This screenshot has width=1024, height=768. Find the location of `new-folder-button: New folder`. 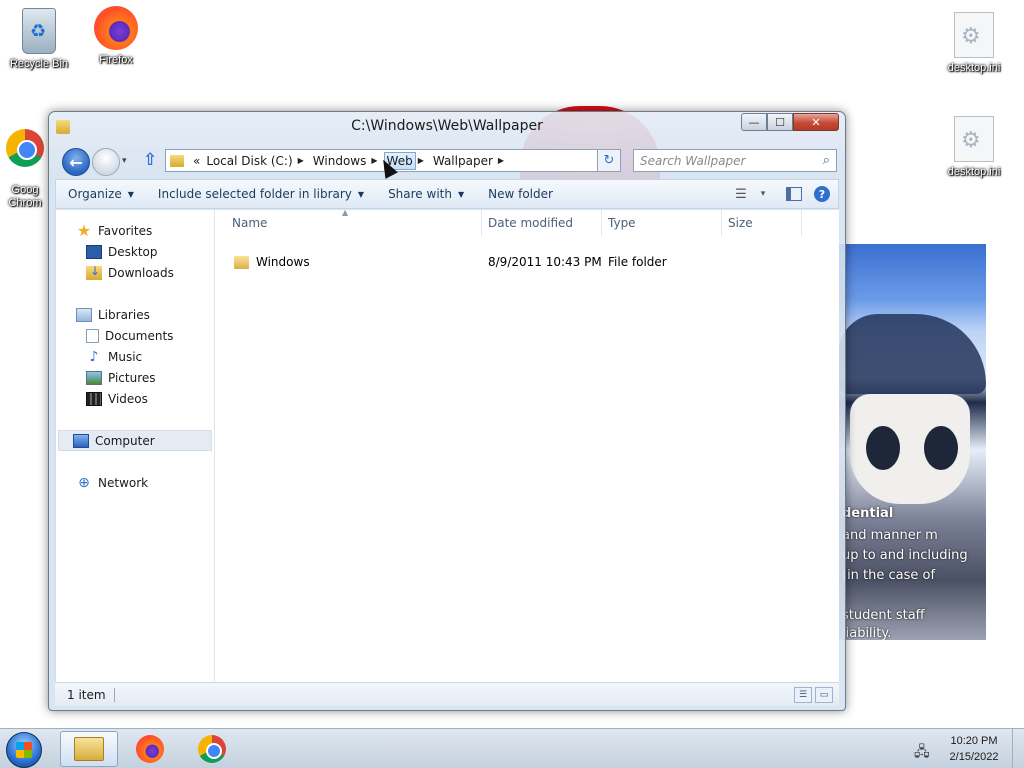

new-folder-button: New folder is located at coordinates (520, 194).